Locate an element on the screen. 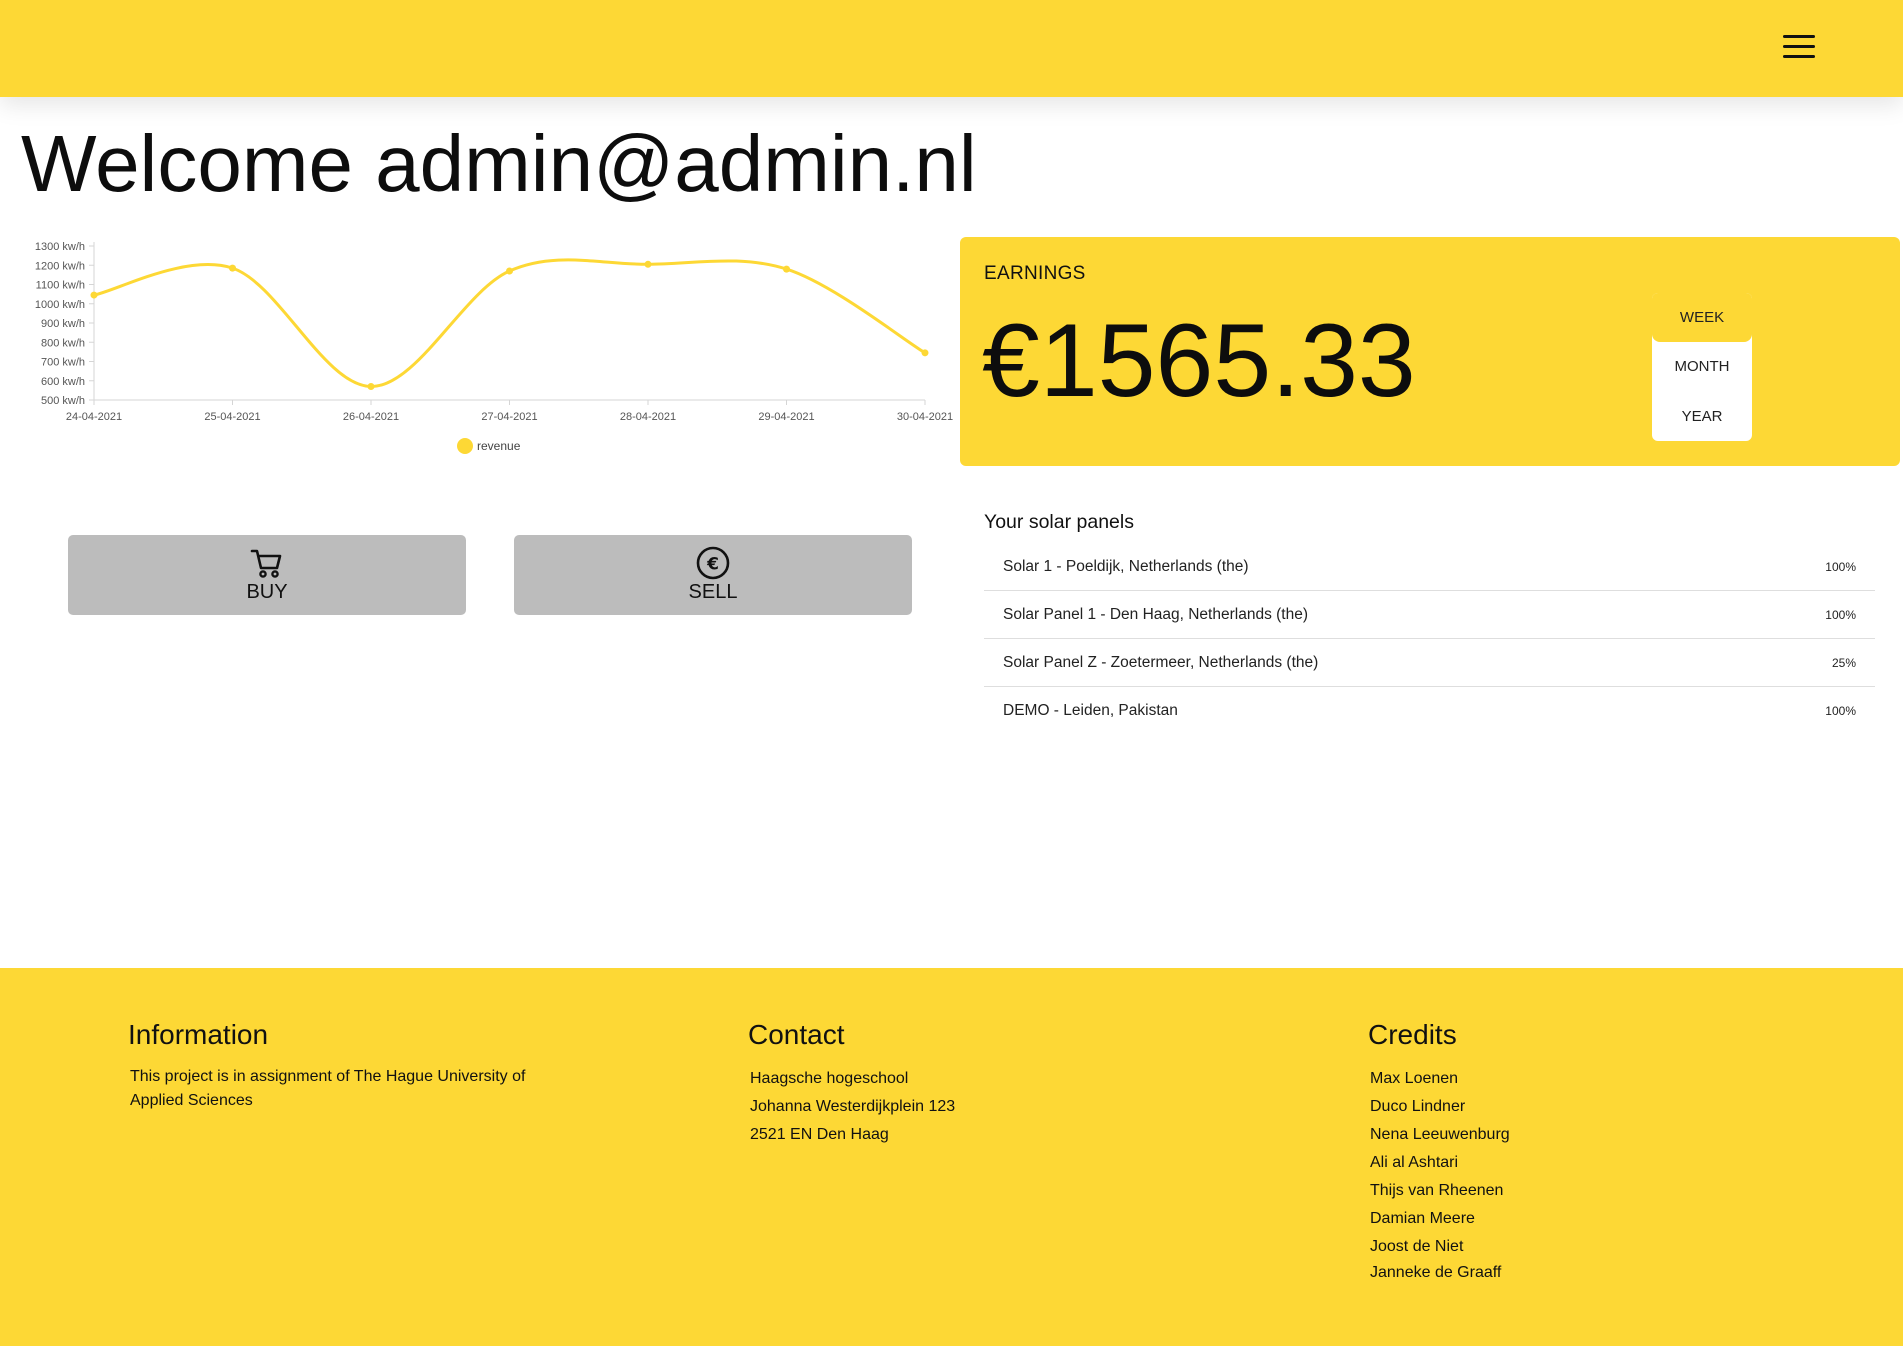  welcome-heading: Welcome admin@admin.nl is located at coordinates (499, 163).